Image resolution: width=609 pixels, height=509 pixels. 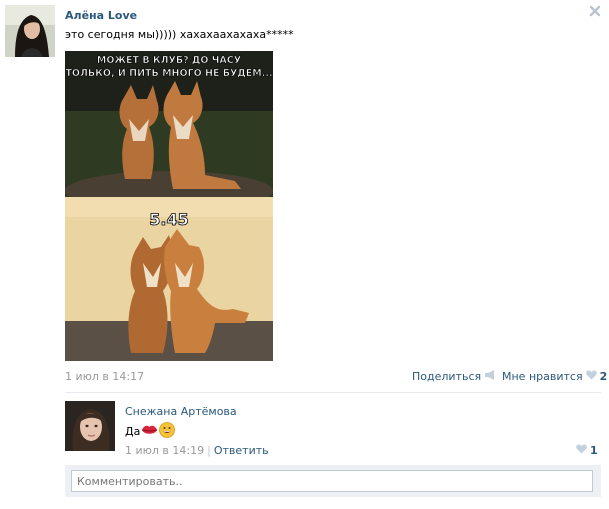 I want to click on divider, so click(x=333, y=392).